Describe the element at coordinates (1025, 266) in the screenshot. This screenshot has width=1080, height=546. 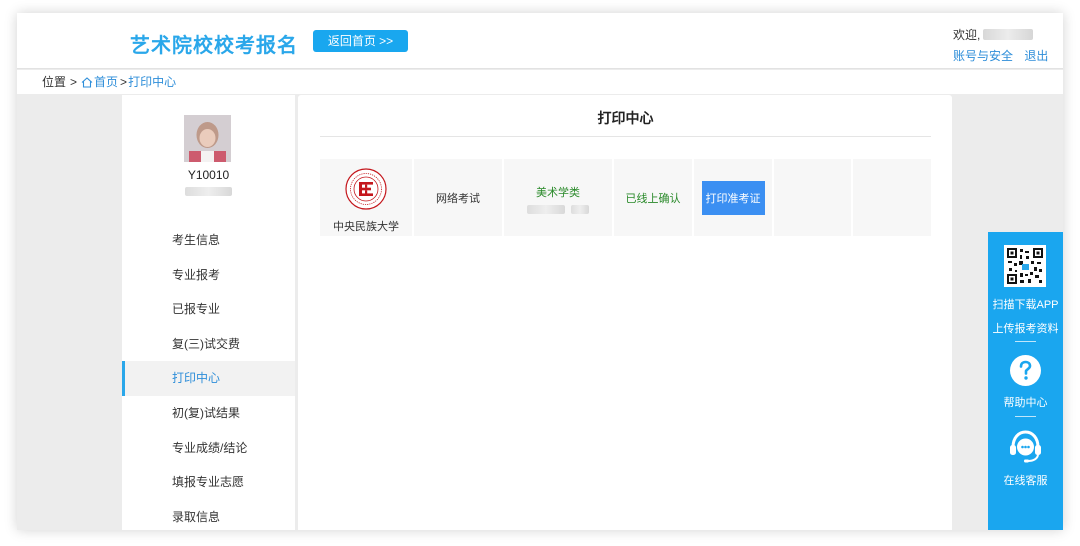
I see `qr-code-icon` at that location.